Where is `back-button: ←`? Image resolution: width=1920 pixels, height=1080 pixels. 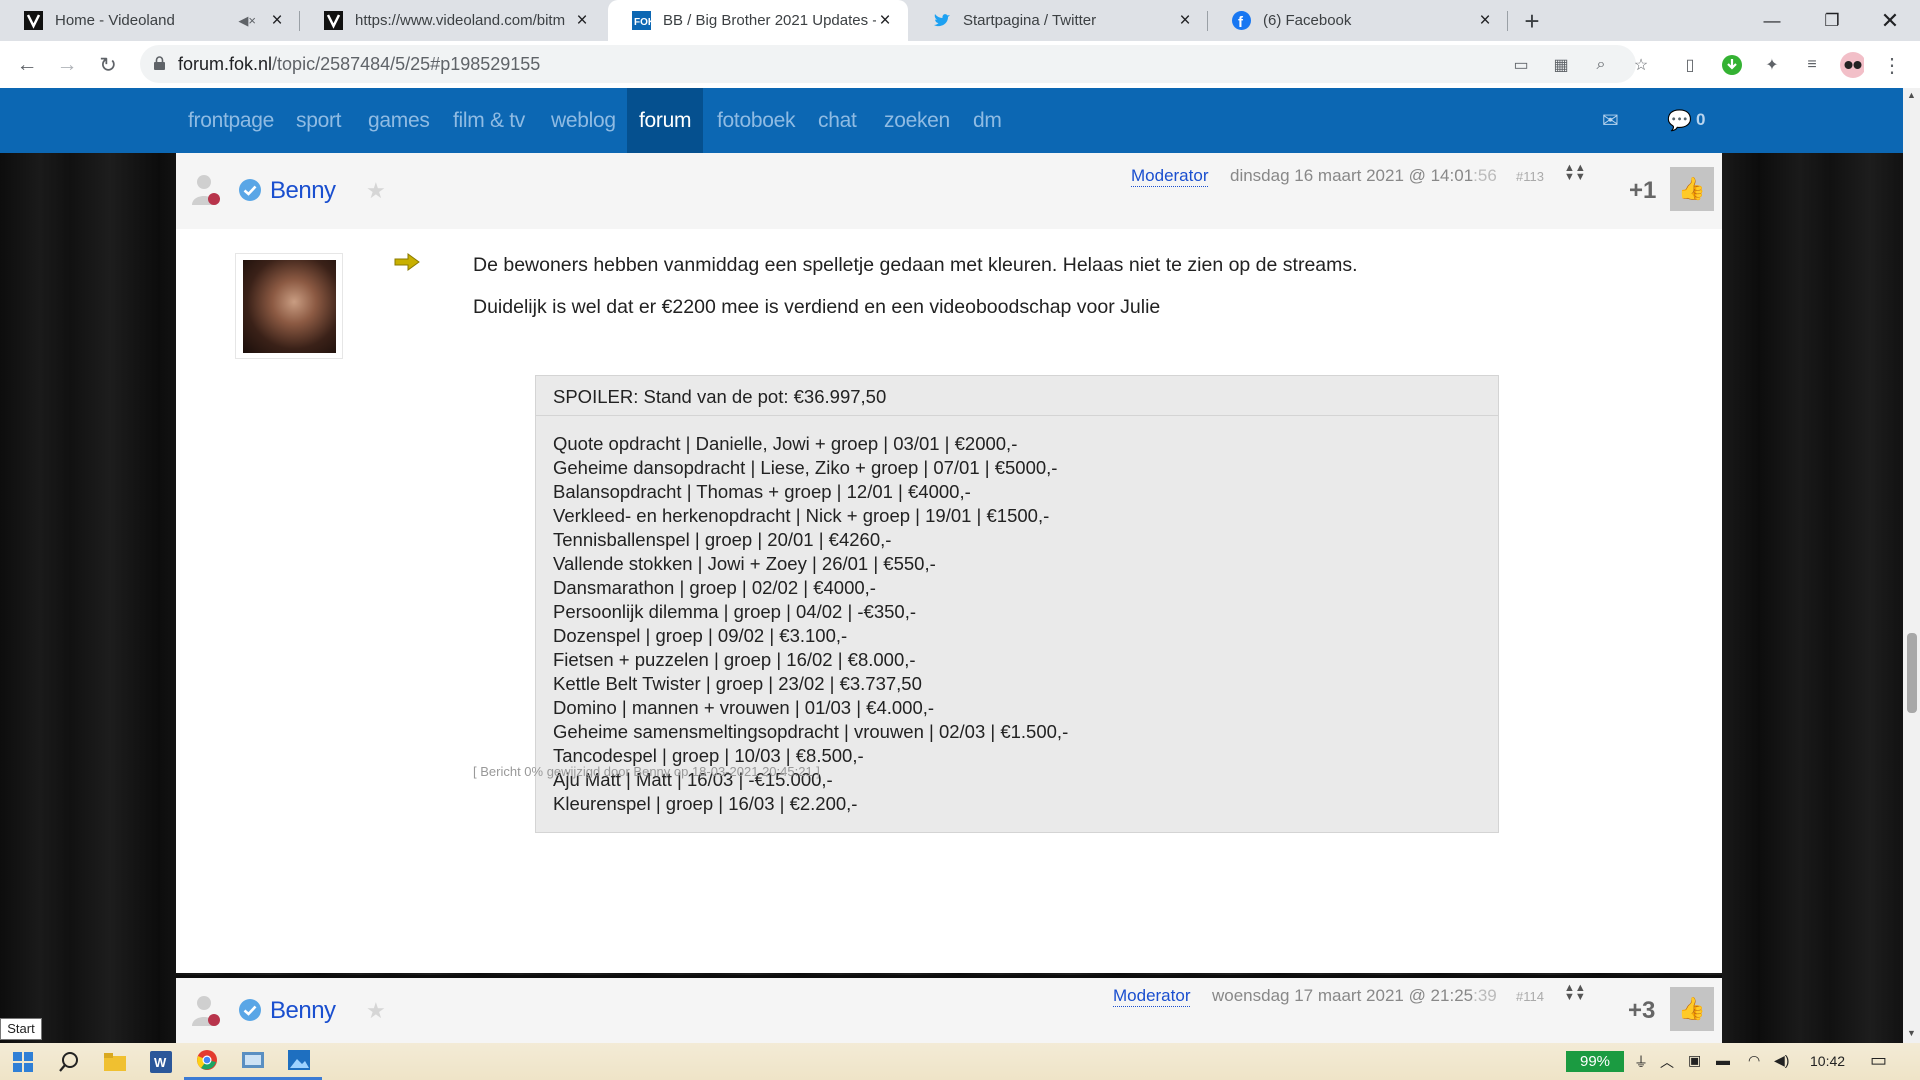
back-button: ← is located at coordinates (27, 65).